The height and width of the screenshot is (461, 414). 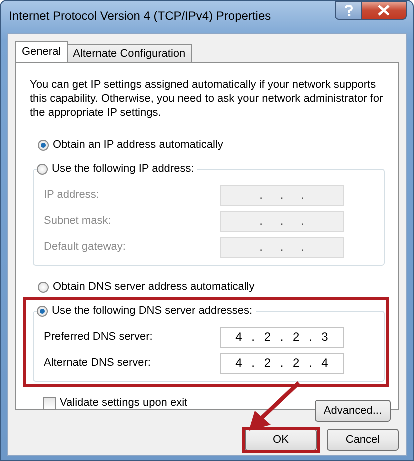 What do you see at coordinates (282, 363) in the screenshot?
I see `ip-address-field: 4 . 2 . 2 . 4` at bounding box center [282, 363].